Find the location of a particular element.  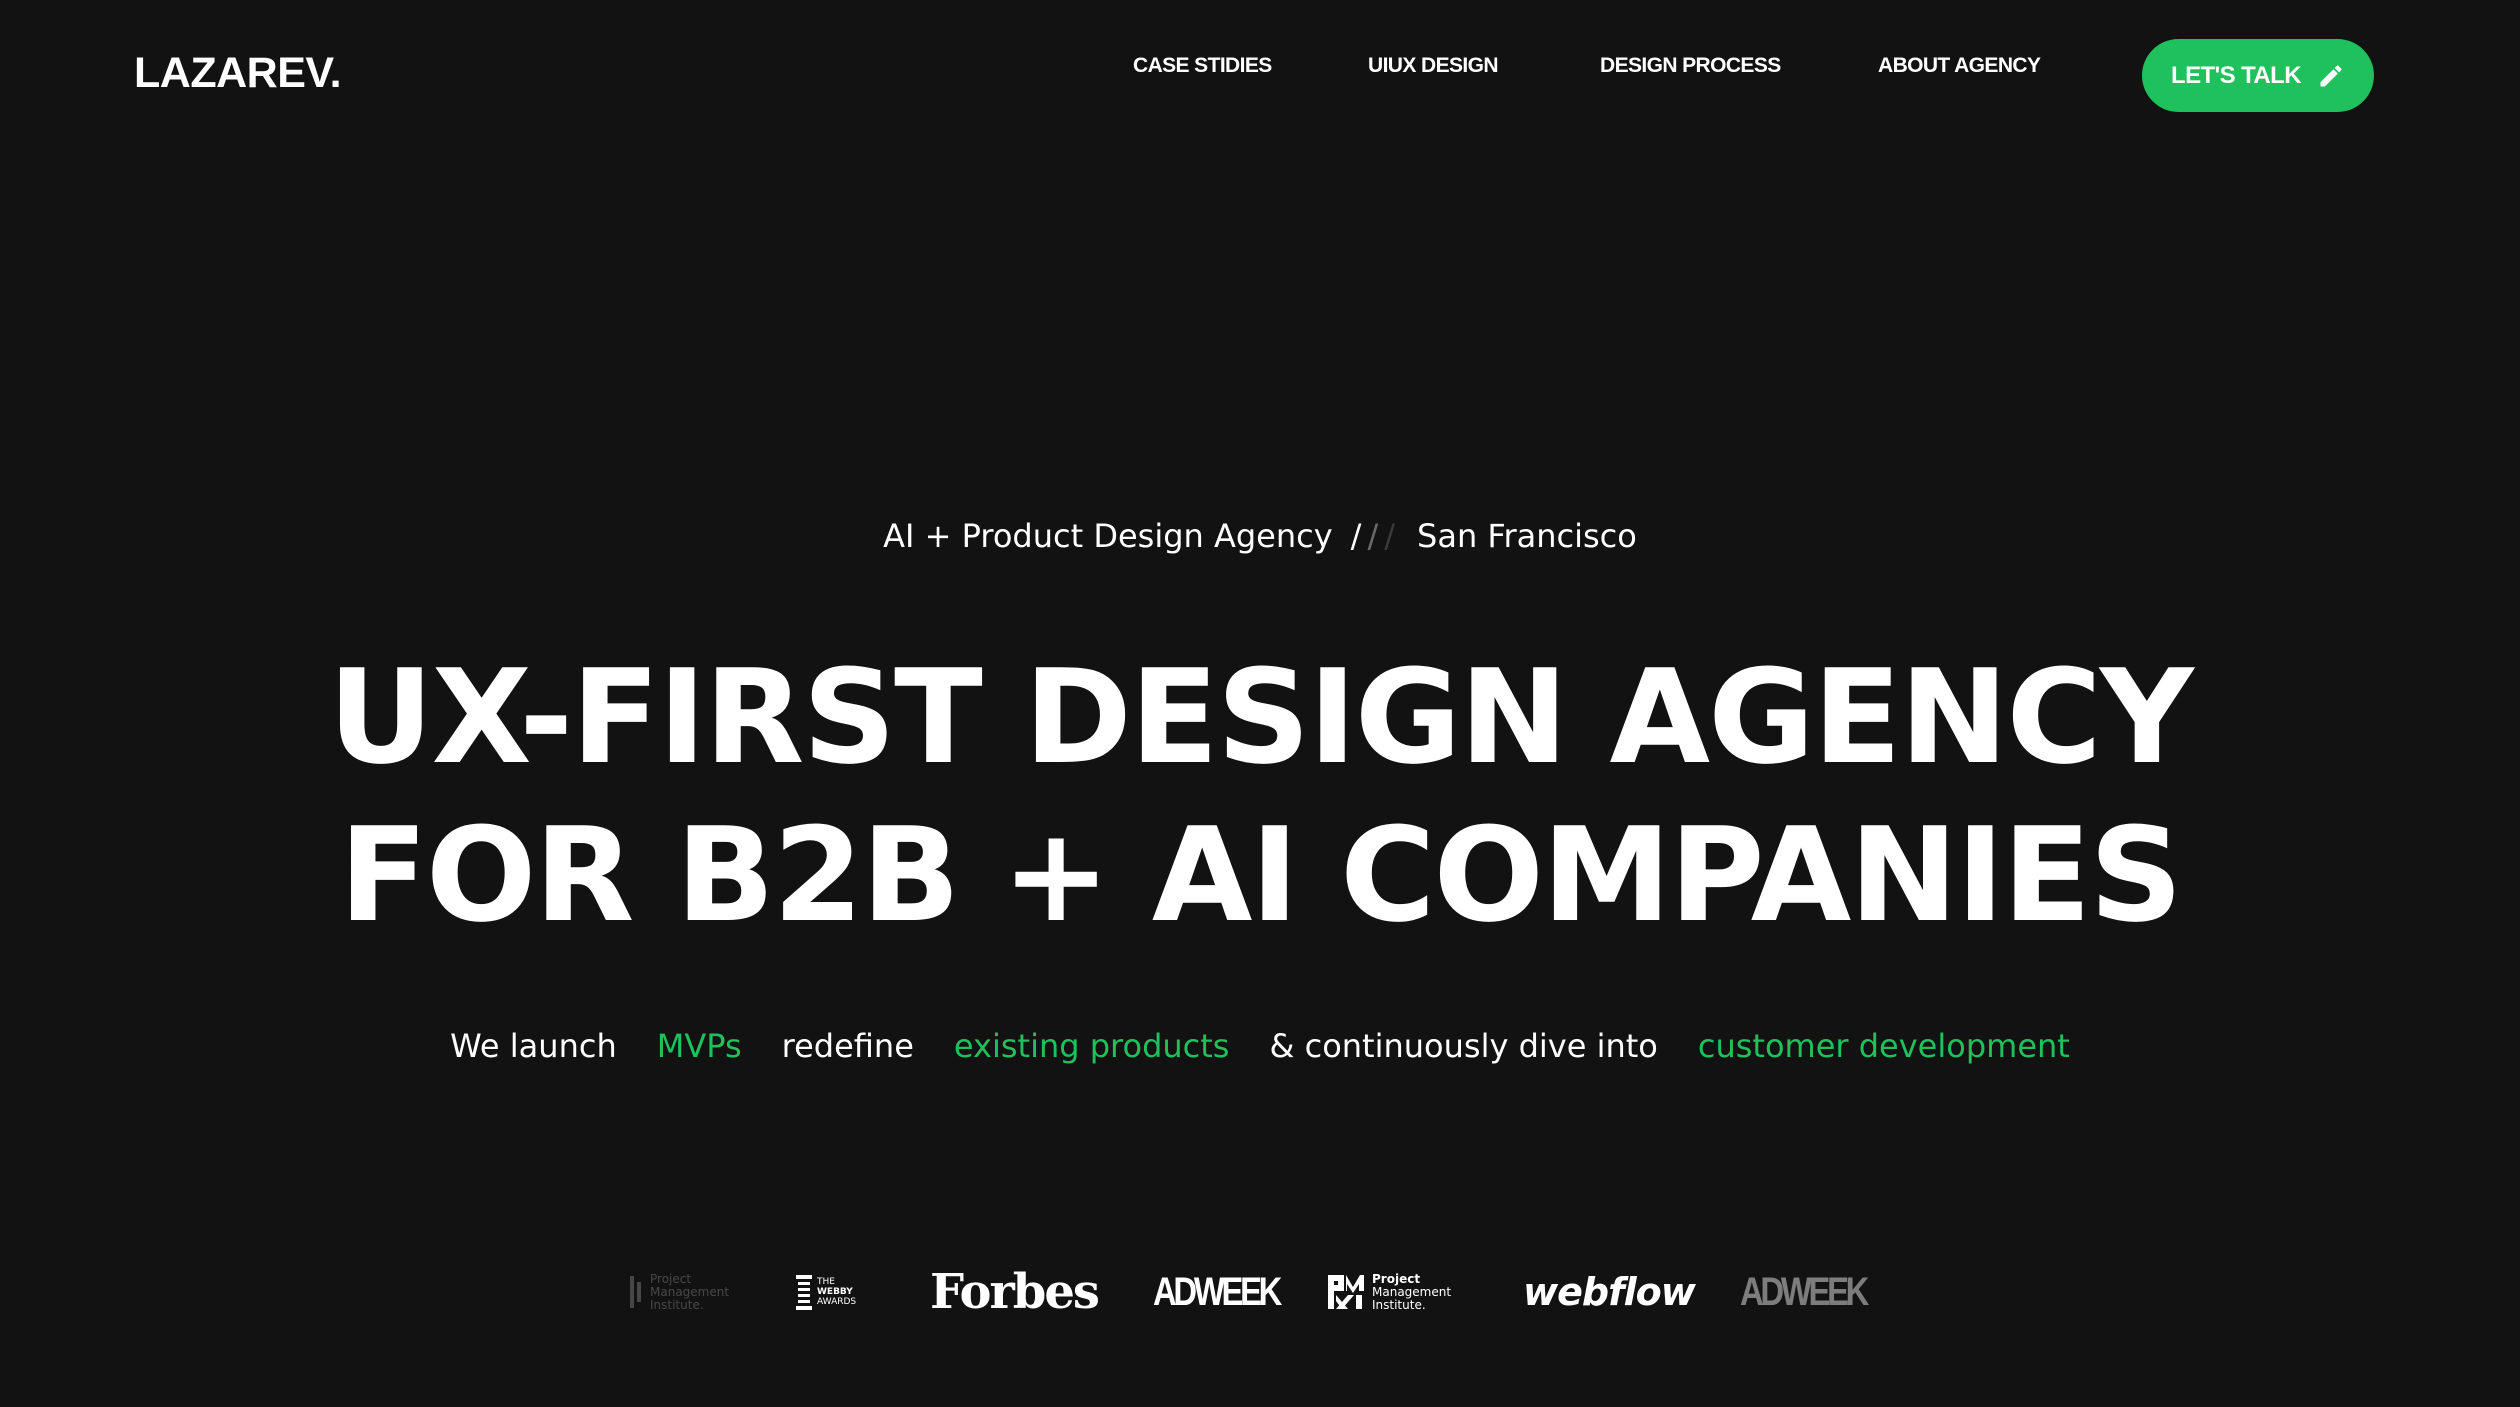

lets-talk-button: LET'S TALK is located at coordinates (2258, 75).